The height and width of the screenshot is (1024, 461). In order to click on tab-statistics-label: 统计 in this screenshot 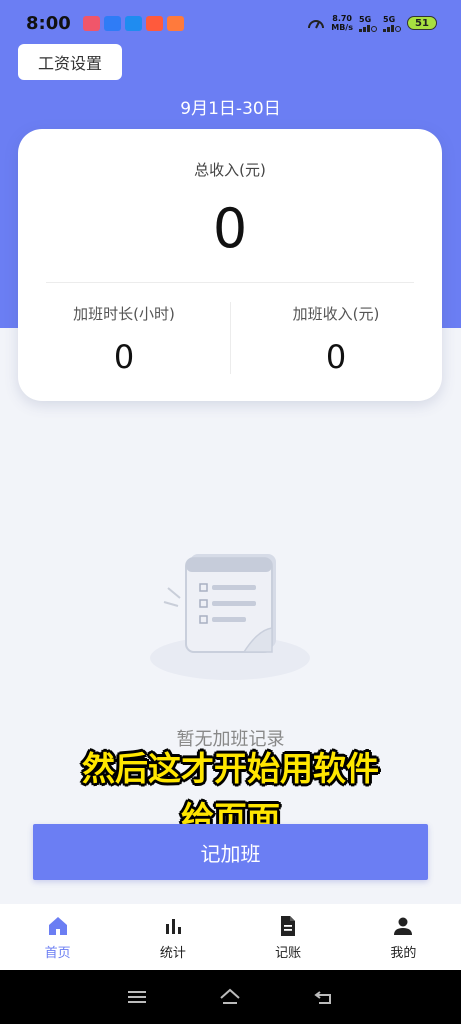, I will do `click(172, 953)`.